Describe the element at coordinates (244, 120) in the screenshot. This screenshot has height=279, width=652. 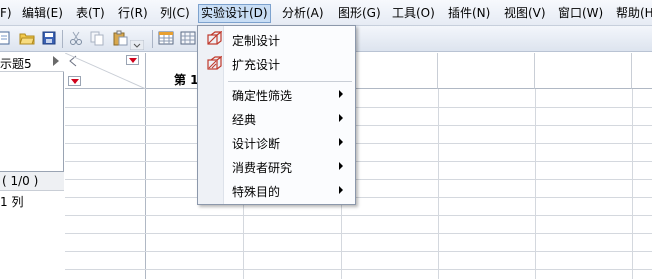
I see `menu-item-label: 经典` at that location.